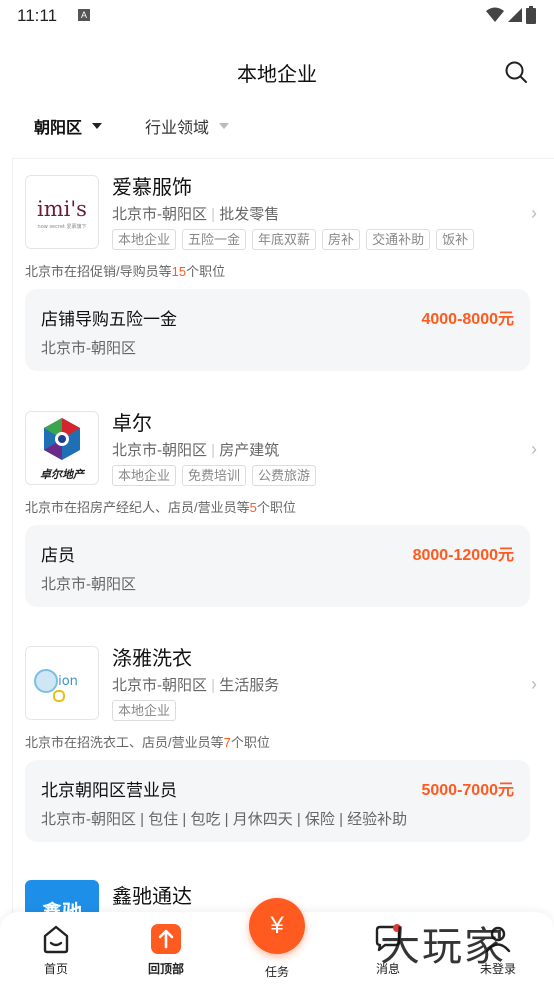  Describe the element at coordinates (276, 972) in the screenshot. I see `task-label: 任务` at that location.